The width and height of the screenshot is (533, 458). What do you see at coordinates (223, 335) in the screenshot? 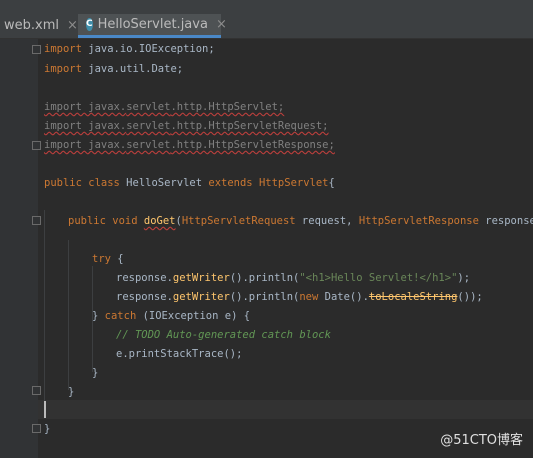
I see `code-line: // TODO Auto-generated catch block` at bounding box center [223, 335].